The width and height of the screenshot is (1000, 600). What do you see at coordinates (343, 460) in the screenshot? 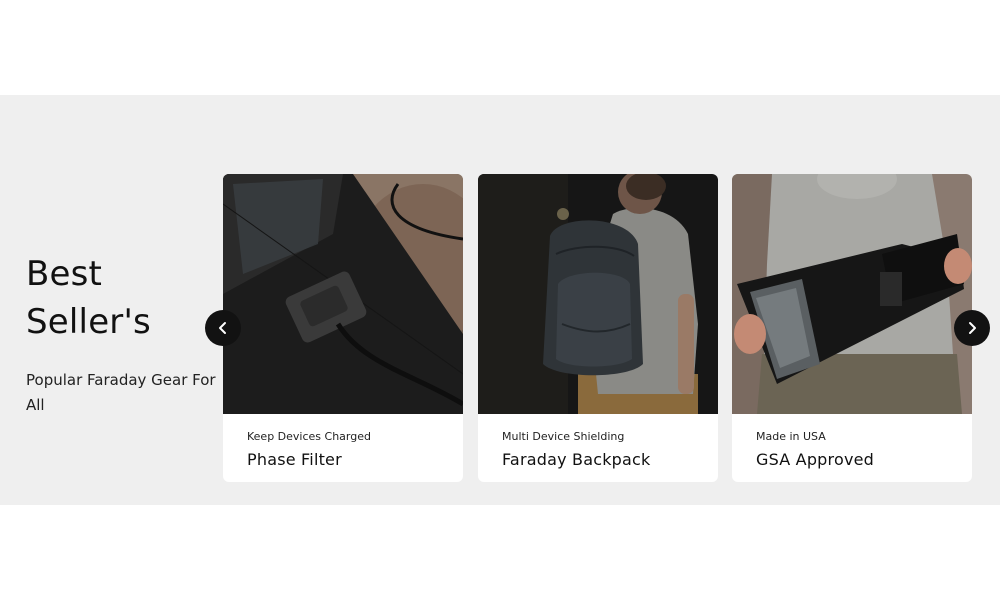
I see `product-title: Phase Filter` at bounding box center [343, 460].